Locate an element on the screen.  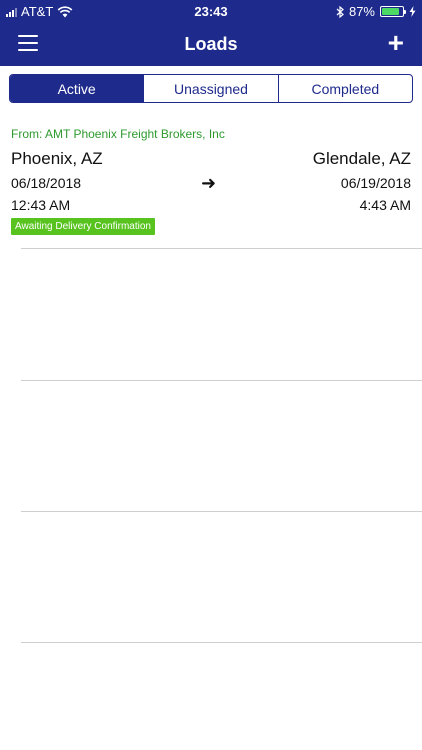
battery-icon is located at coordinates (393, 11).